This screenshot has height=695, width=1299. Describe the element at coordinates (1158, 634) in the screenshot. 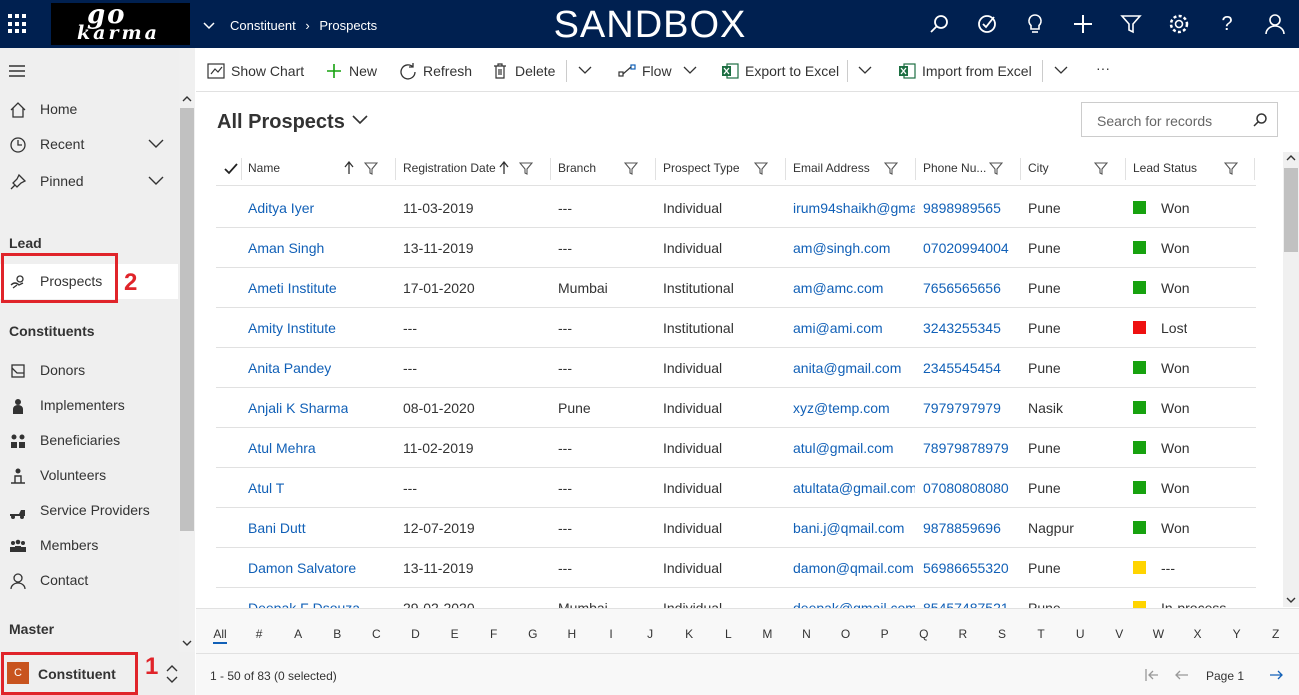

I see `jump-letter: W` at that location.